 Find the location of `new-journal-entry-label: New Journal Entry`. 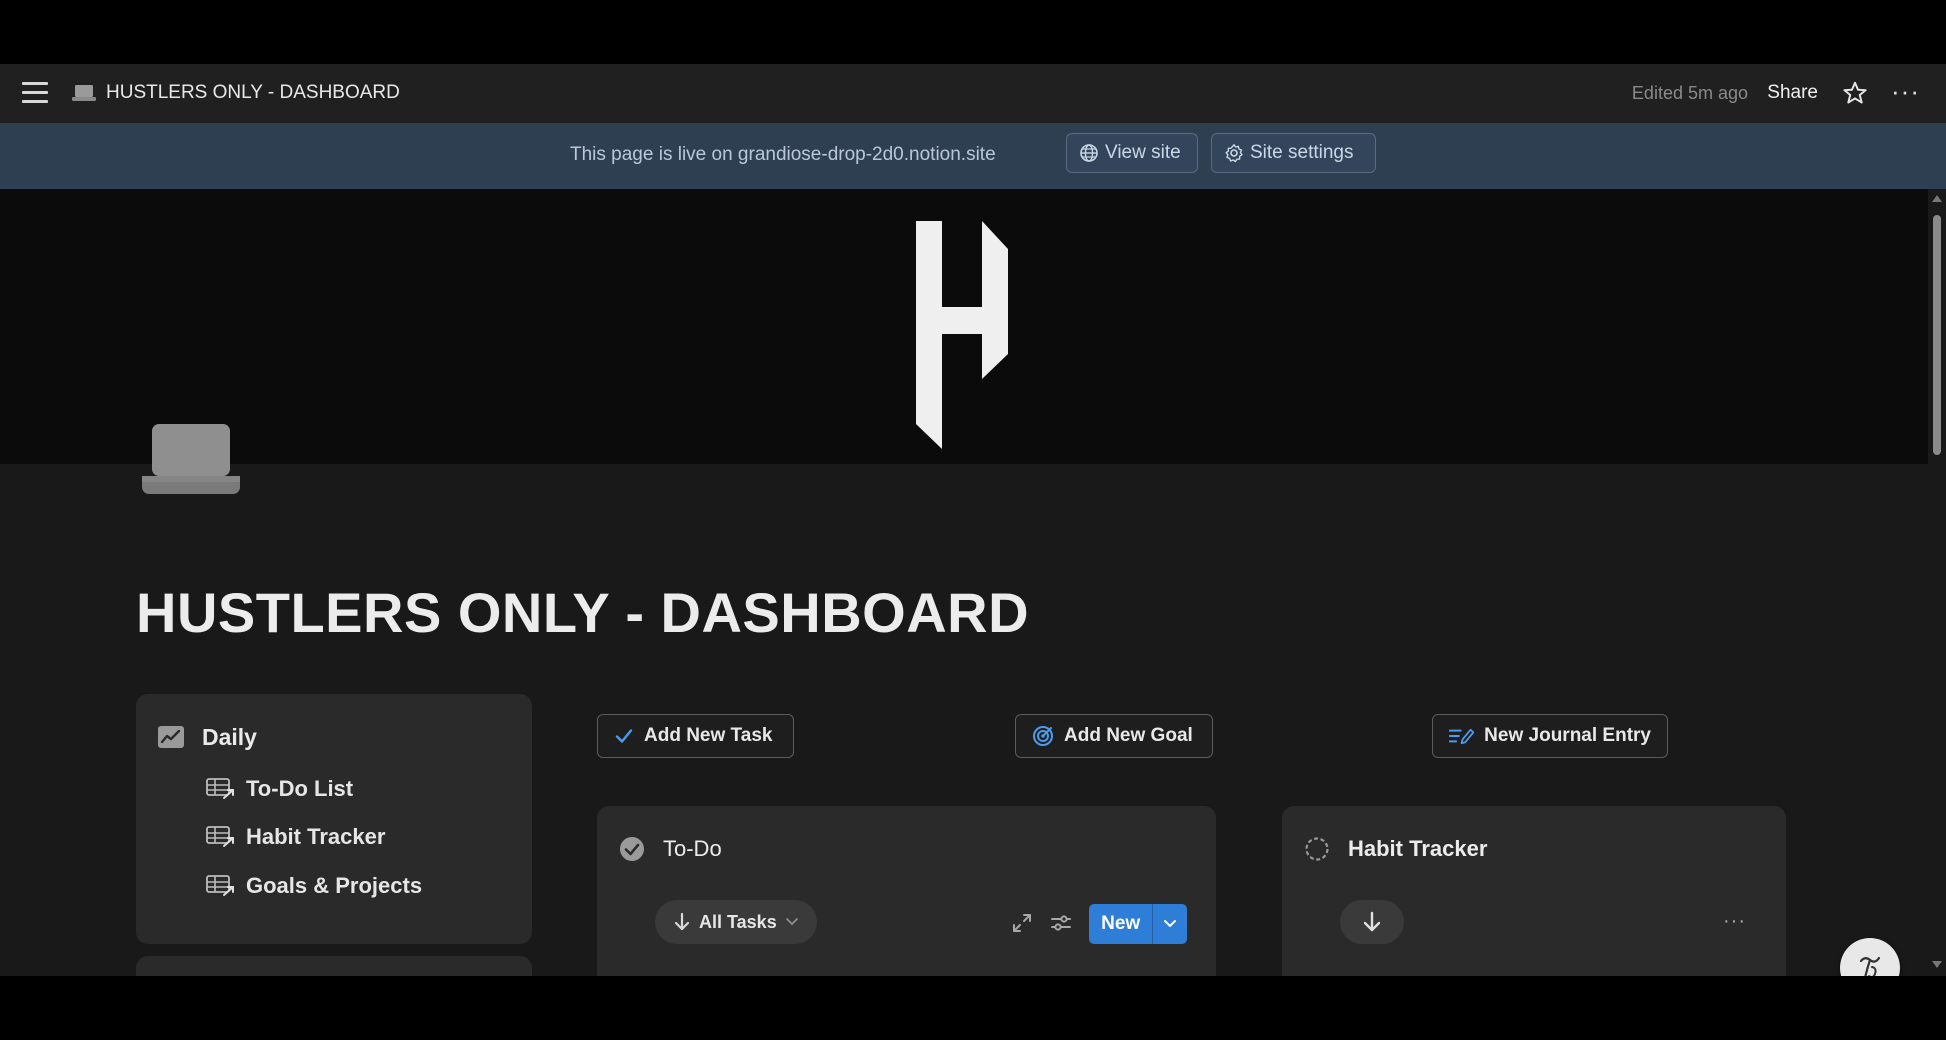

new-journal-entry-label: New Journal Entry is located at coordinates (1567, 735).